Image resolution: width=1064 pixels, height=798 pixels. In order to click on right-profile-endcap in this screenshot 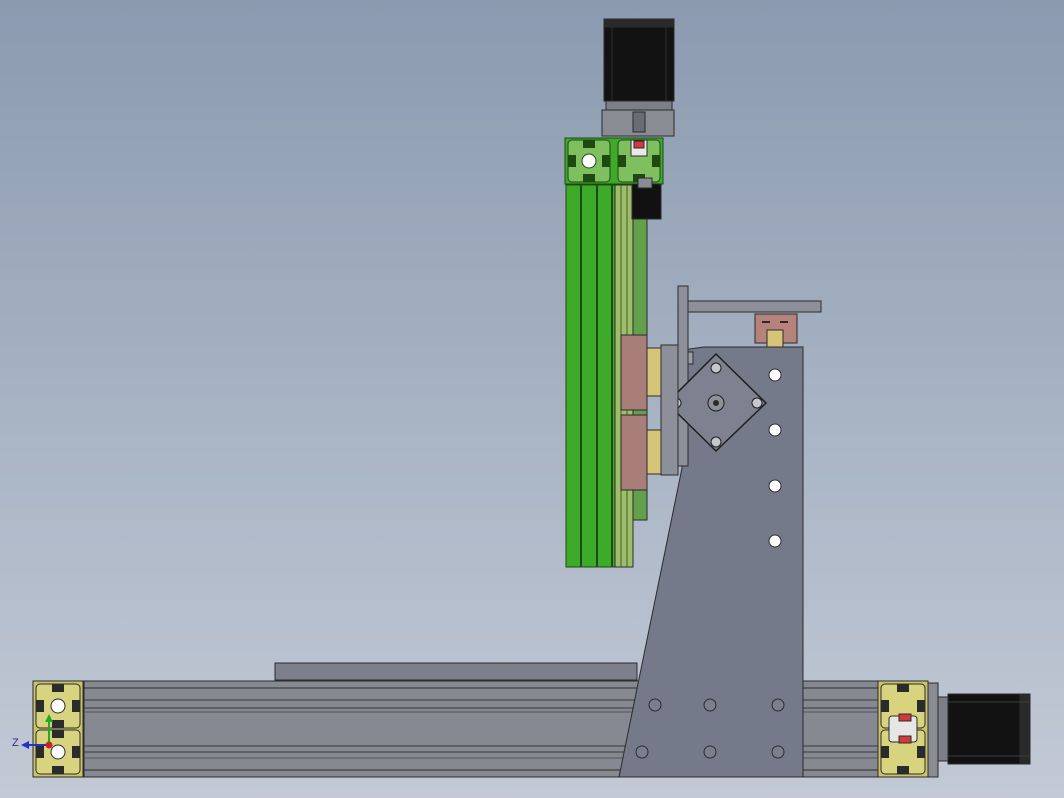, I will do `click(903, 729)`.